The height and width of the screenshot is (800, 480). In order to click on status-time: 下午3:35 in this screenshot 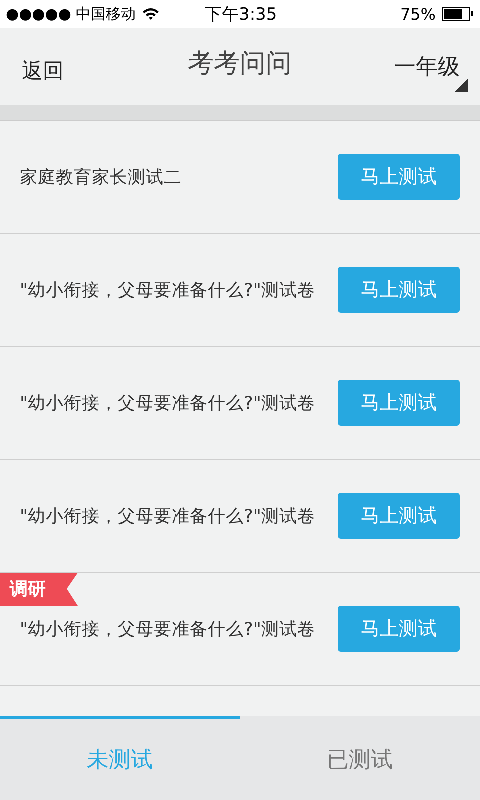, I will do `click(241, 15)`.